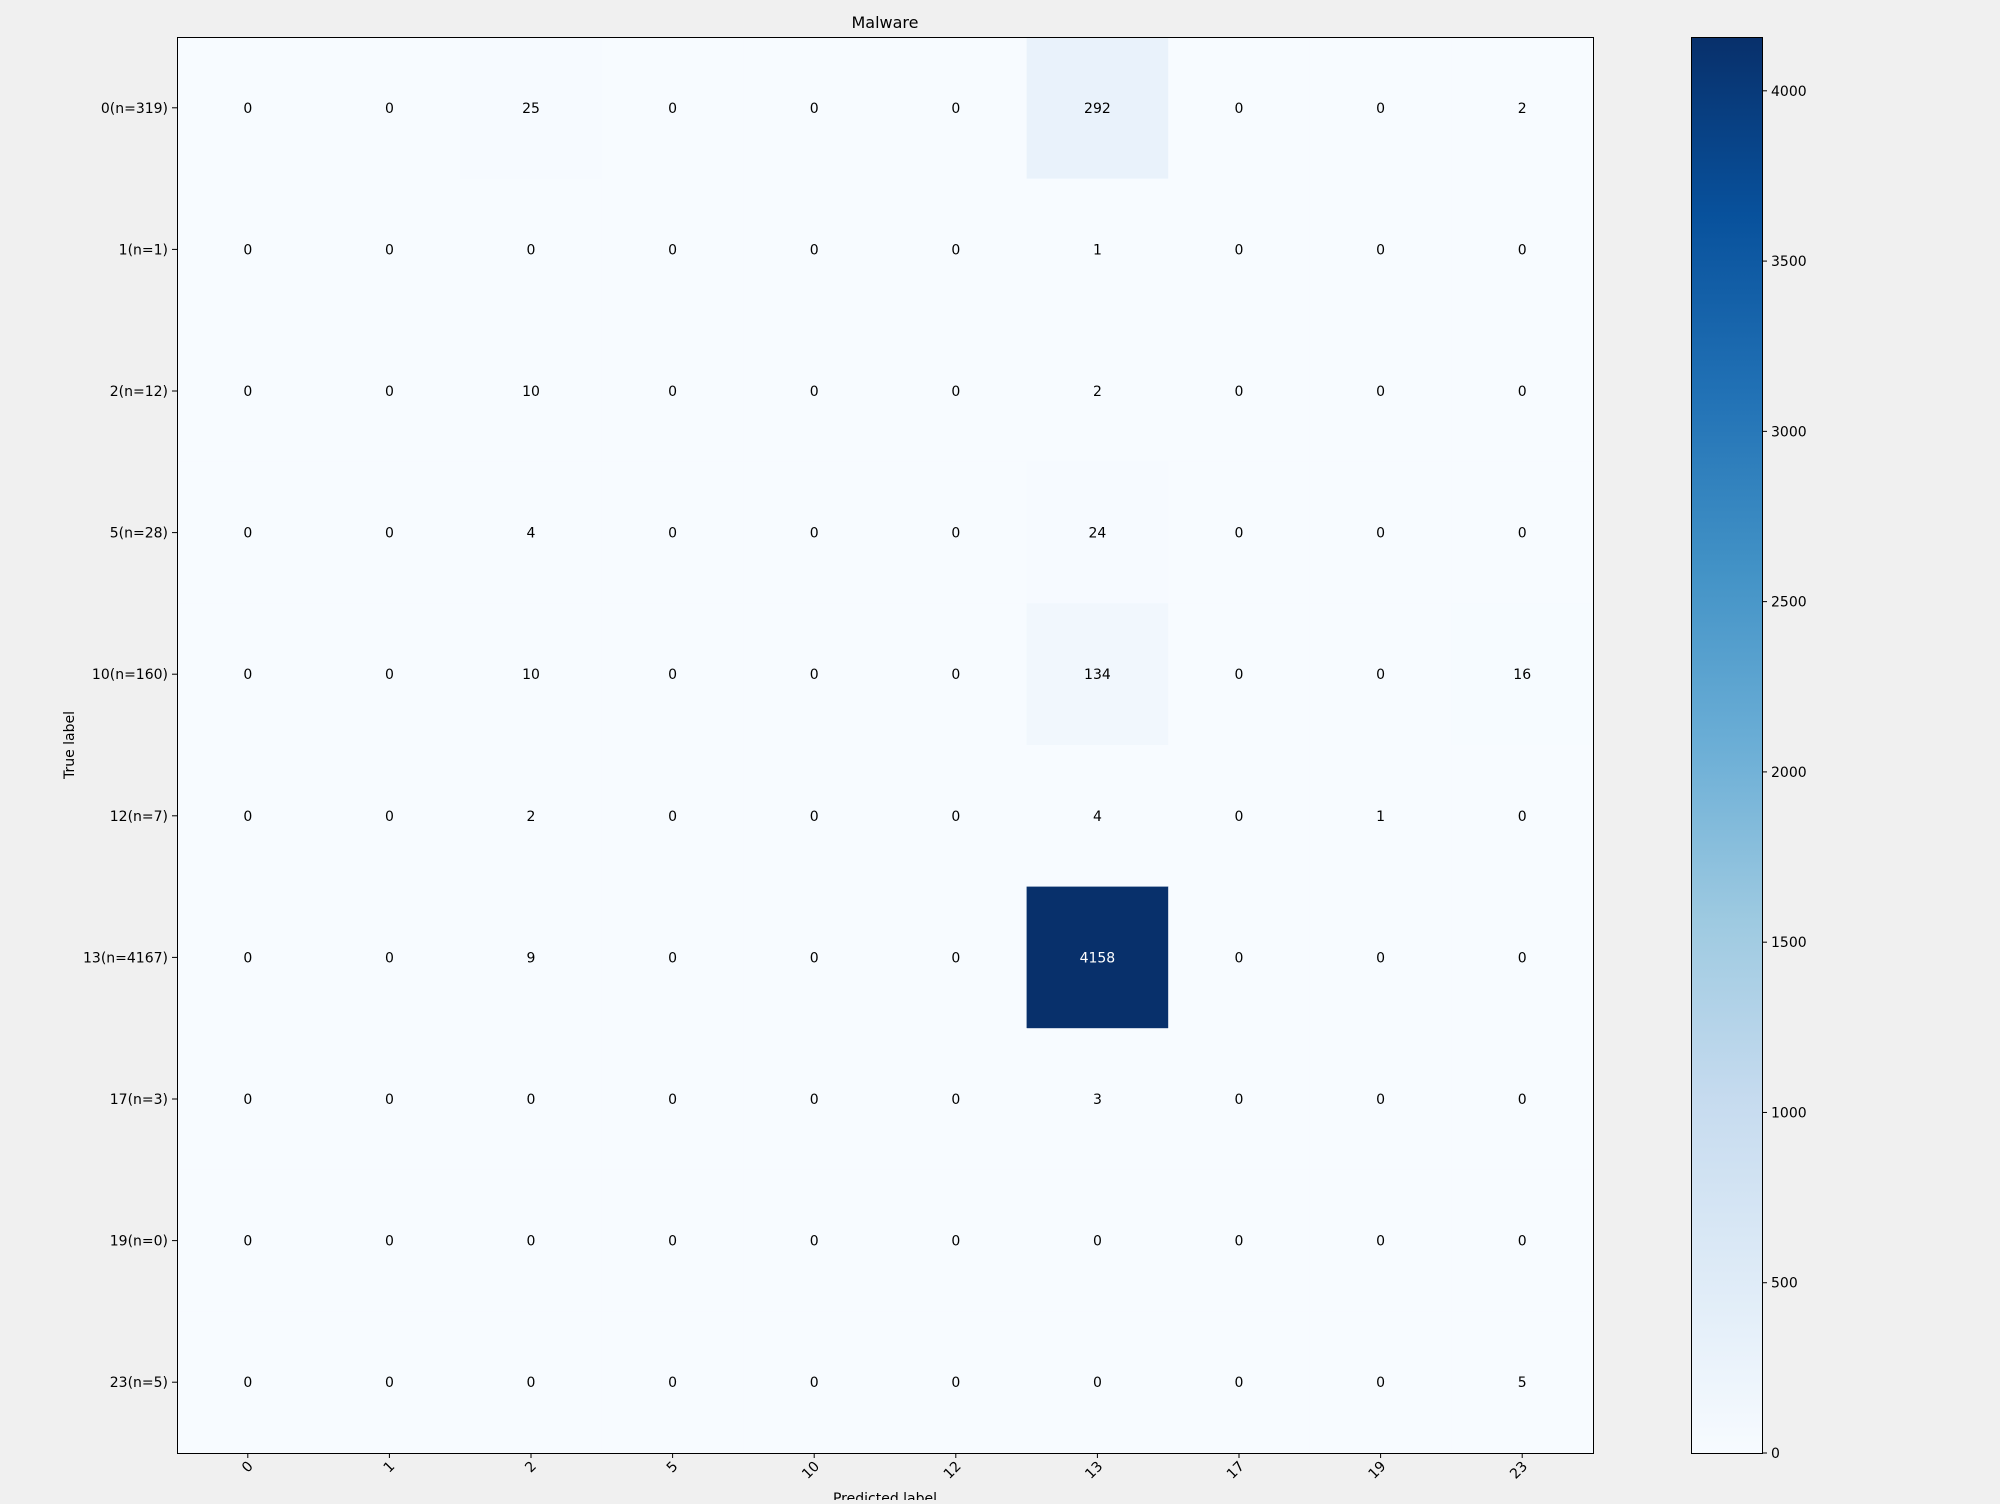 This screenshot has height=1504, width=2000. Describe the element at coordinates (139, 1100) in the screenshot. I see `y-tick-label: 17(n=3)` at that location.